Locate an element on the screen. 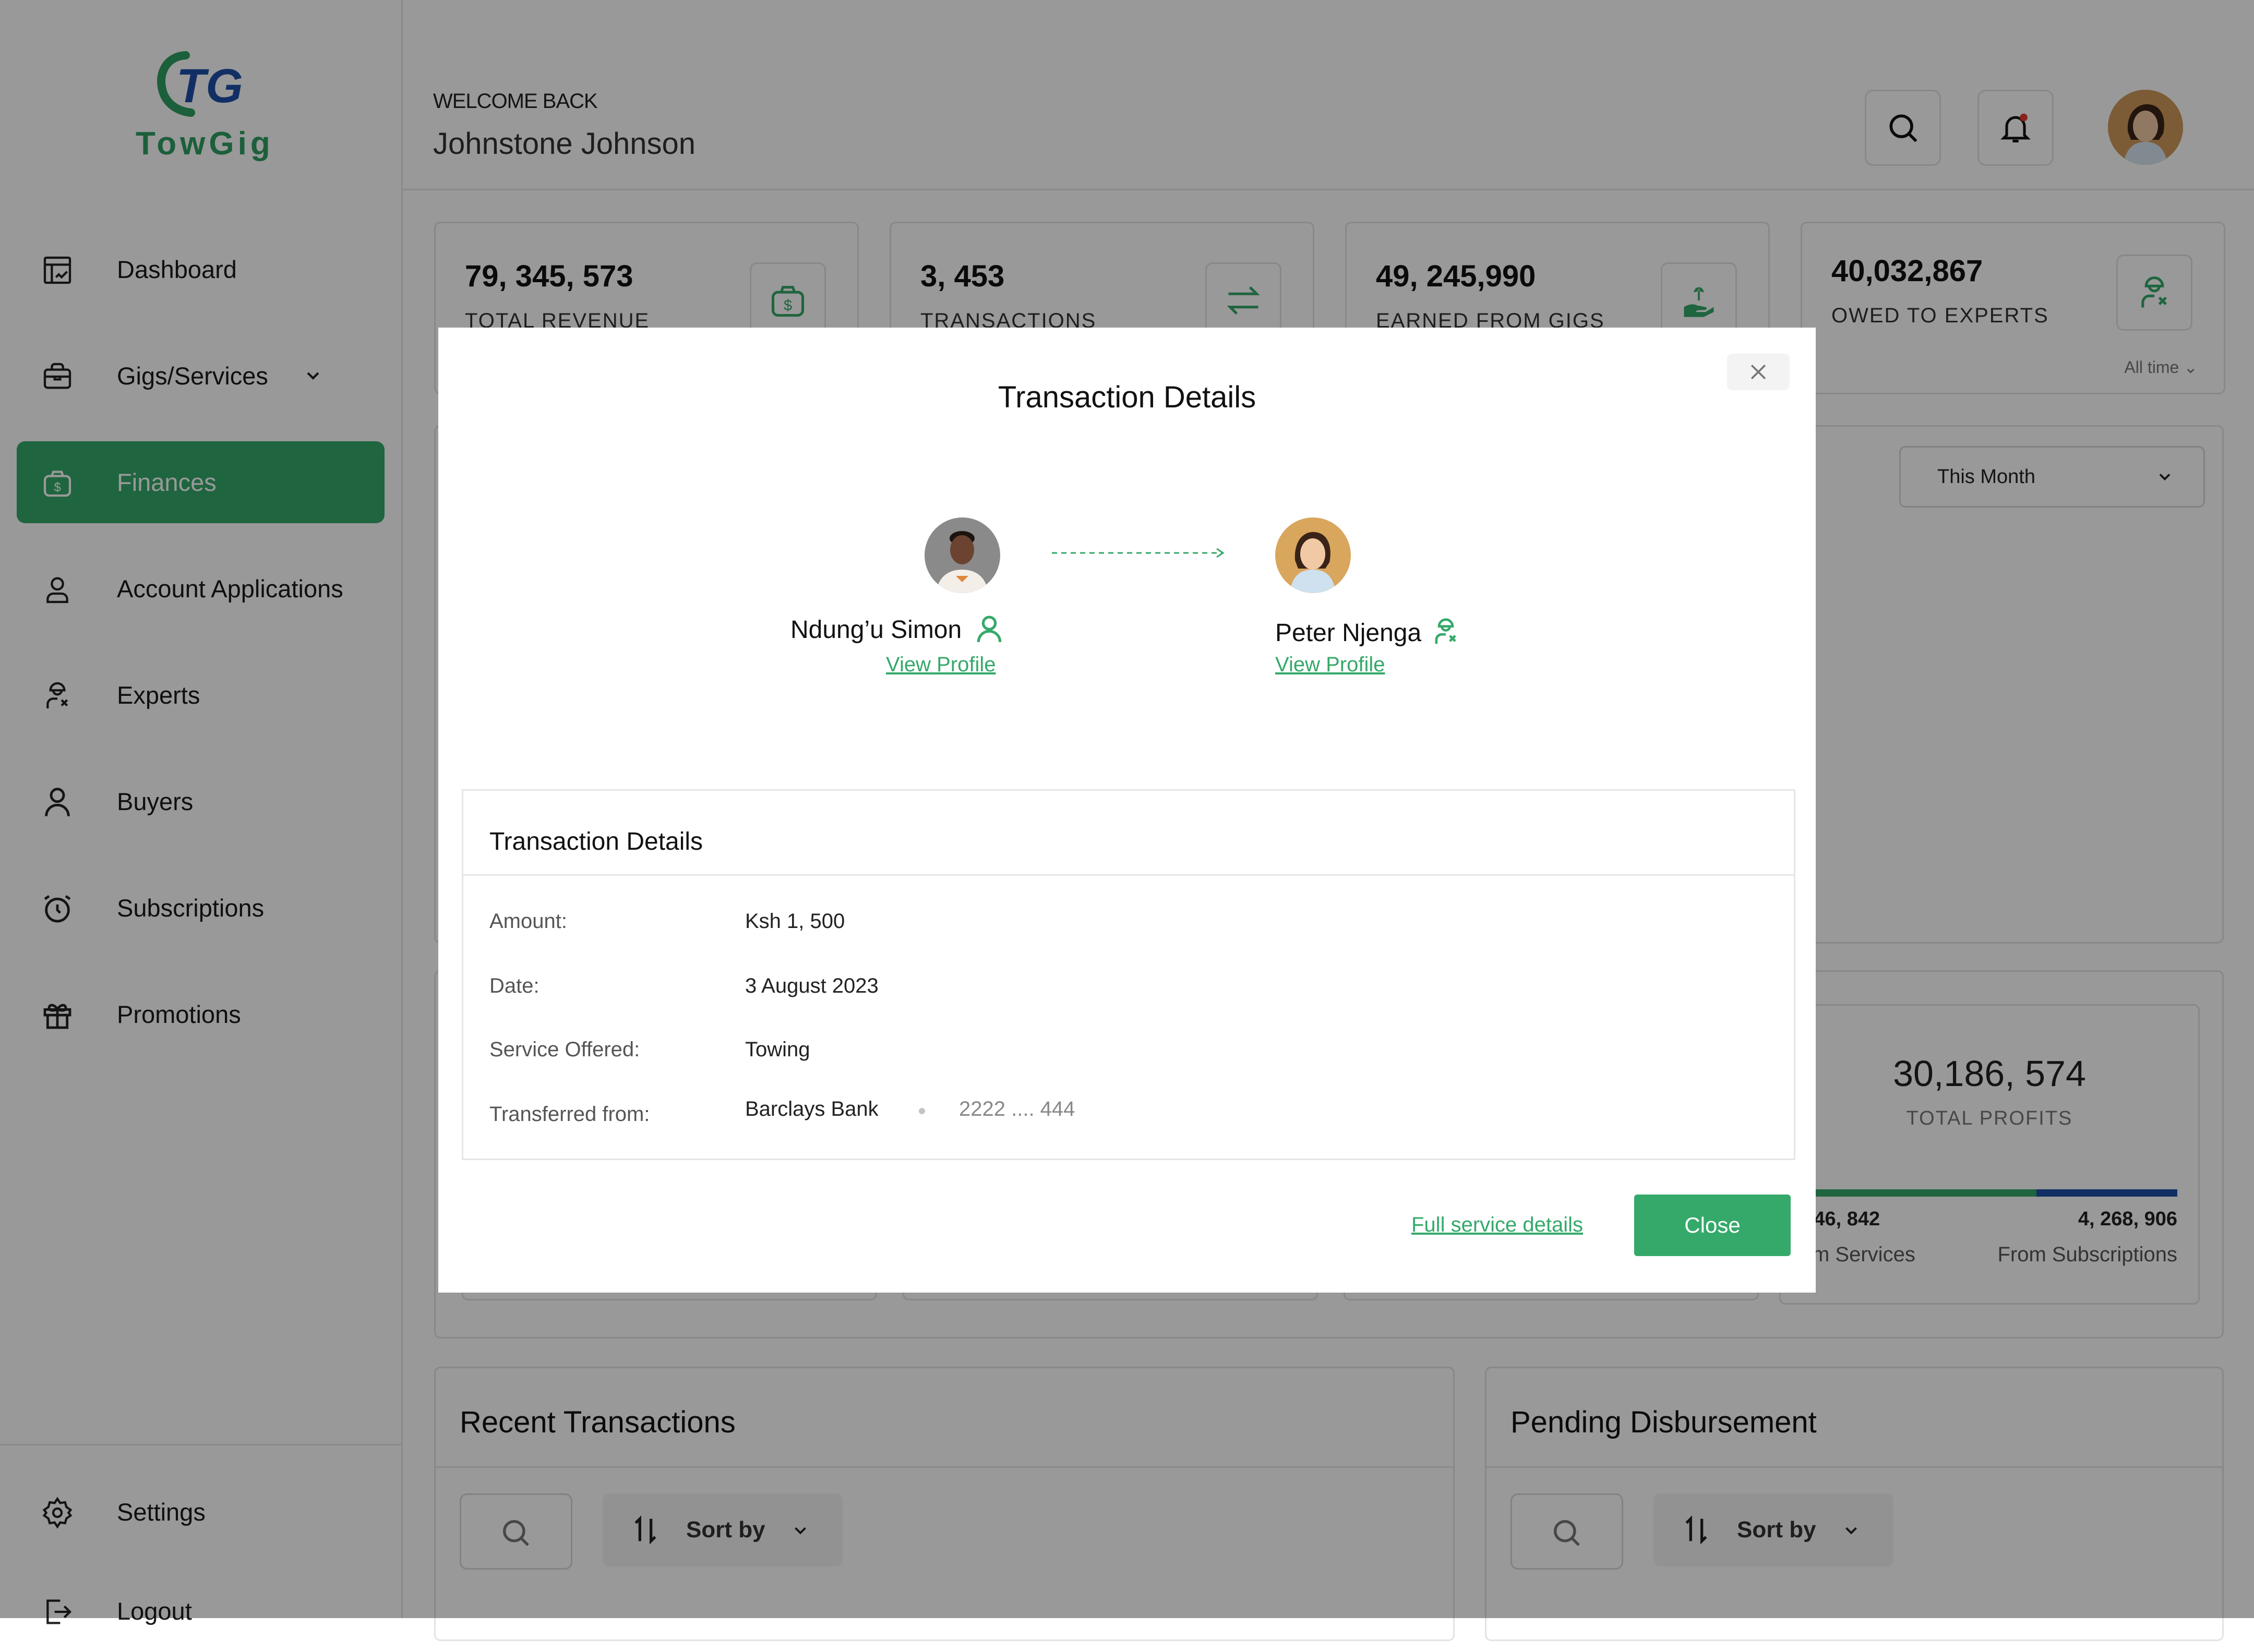 Image resolution: width=2254 pixels, height=1652 pixels. amount-value: Ksh 1, 500 is located at coordinates (795, 922).